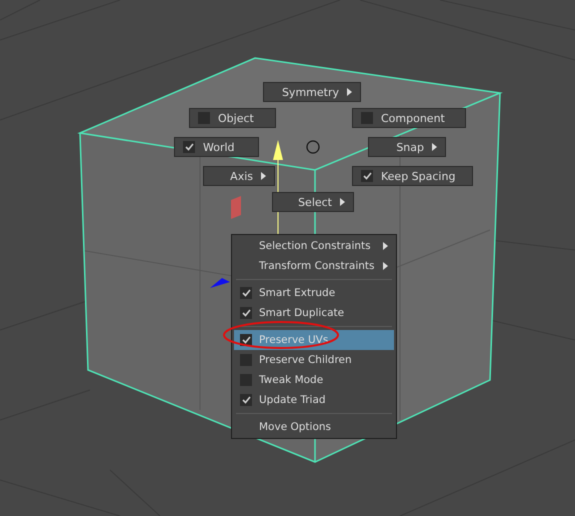 The image size is (575, 516). I want to click on menu-item: Update Triad, so click(314, 400).